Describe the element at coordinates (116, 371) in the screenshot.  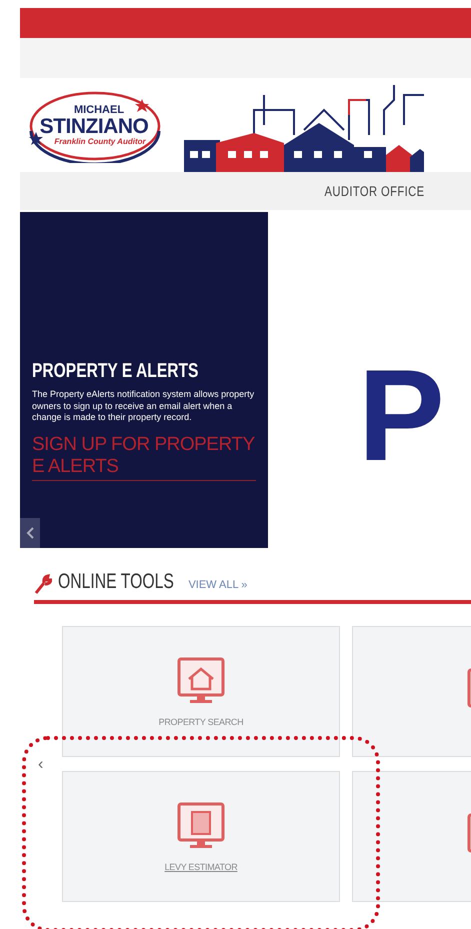
I see `panel-title: PROPERTY E ALERTS` at that location.